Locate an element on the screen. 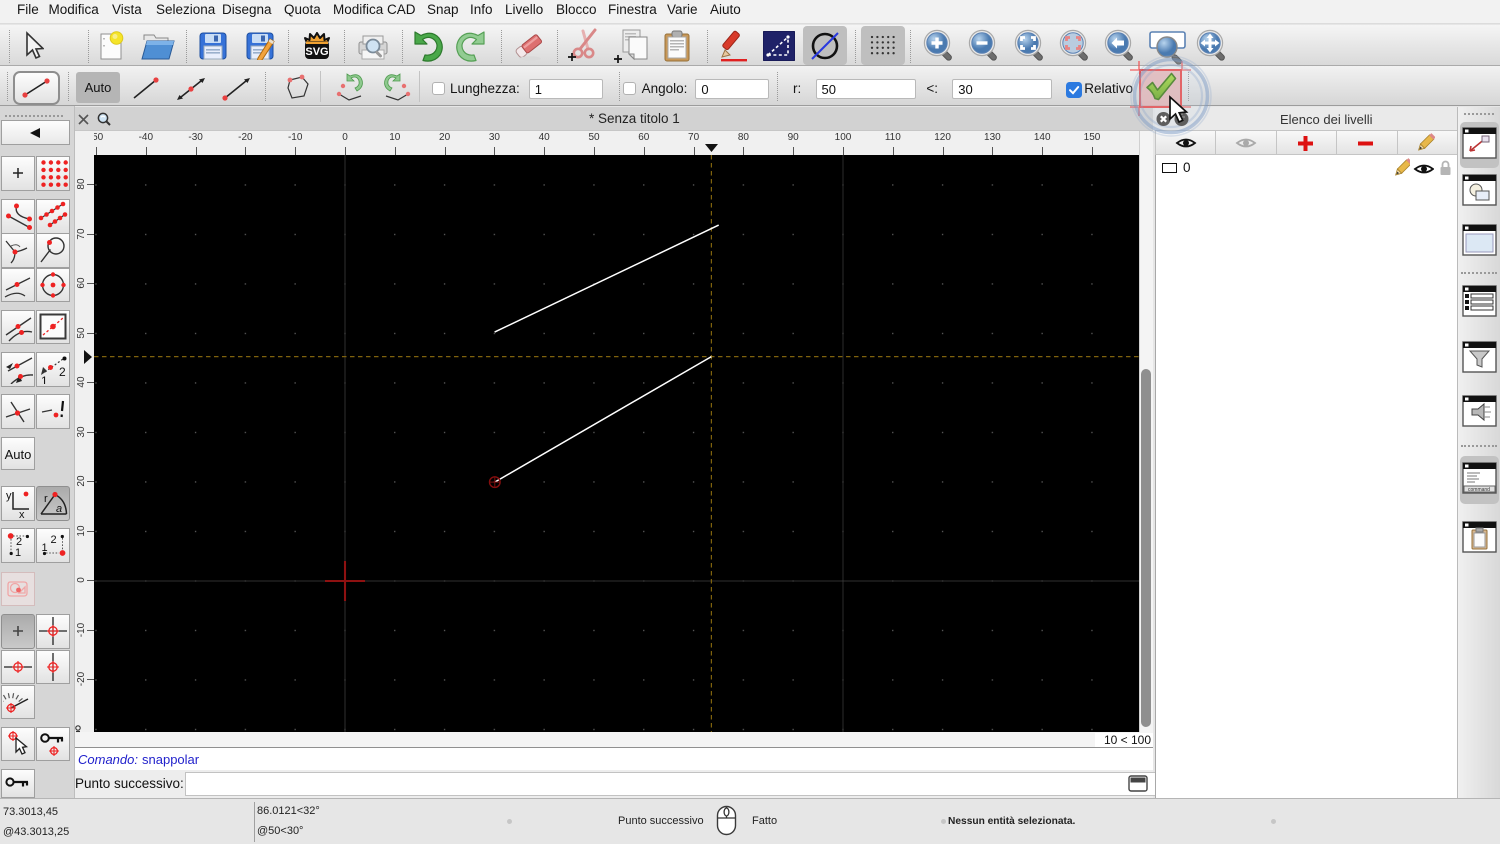 The width and height of the screenshot is (1500, 844). svg-text: r is located at coordinates (46, 499).